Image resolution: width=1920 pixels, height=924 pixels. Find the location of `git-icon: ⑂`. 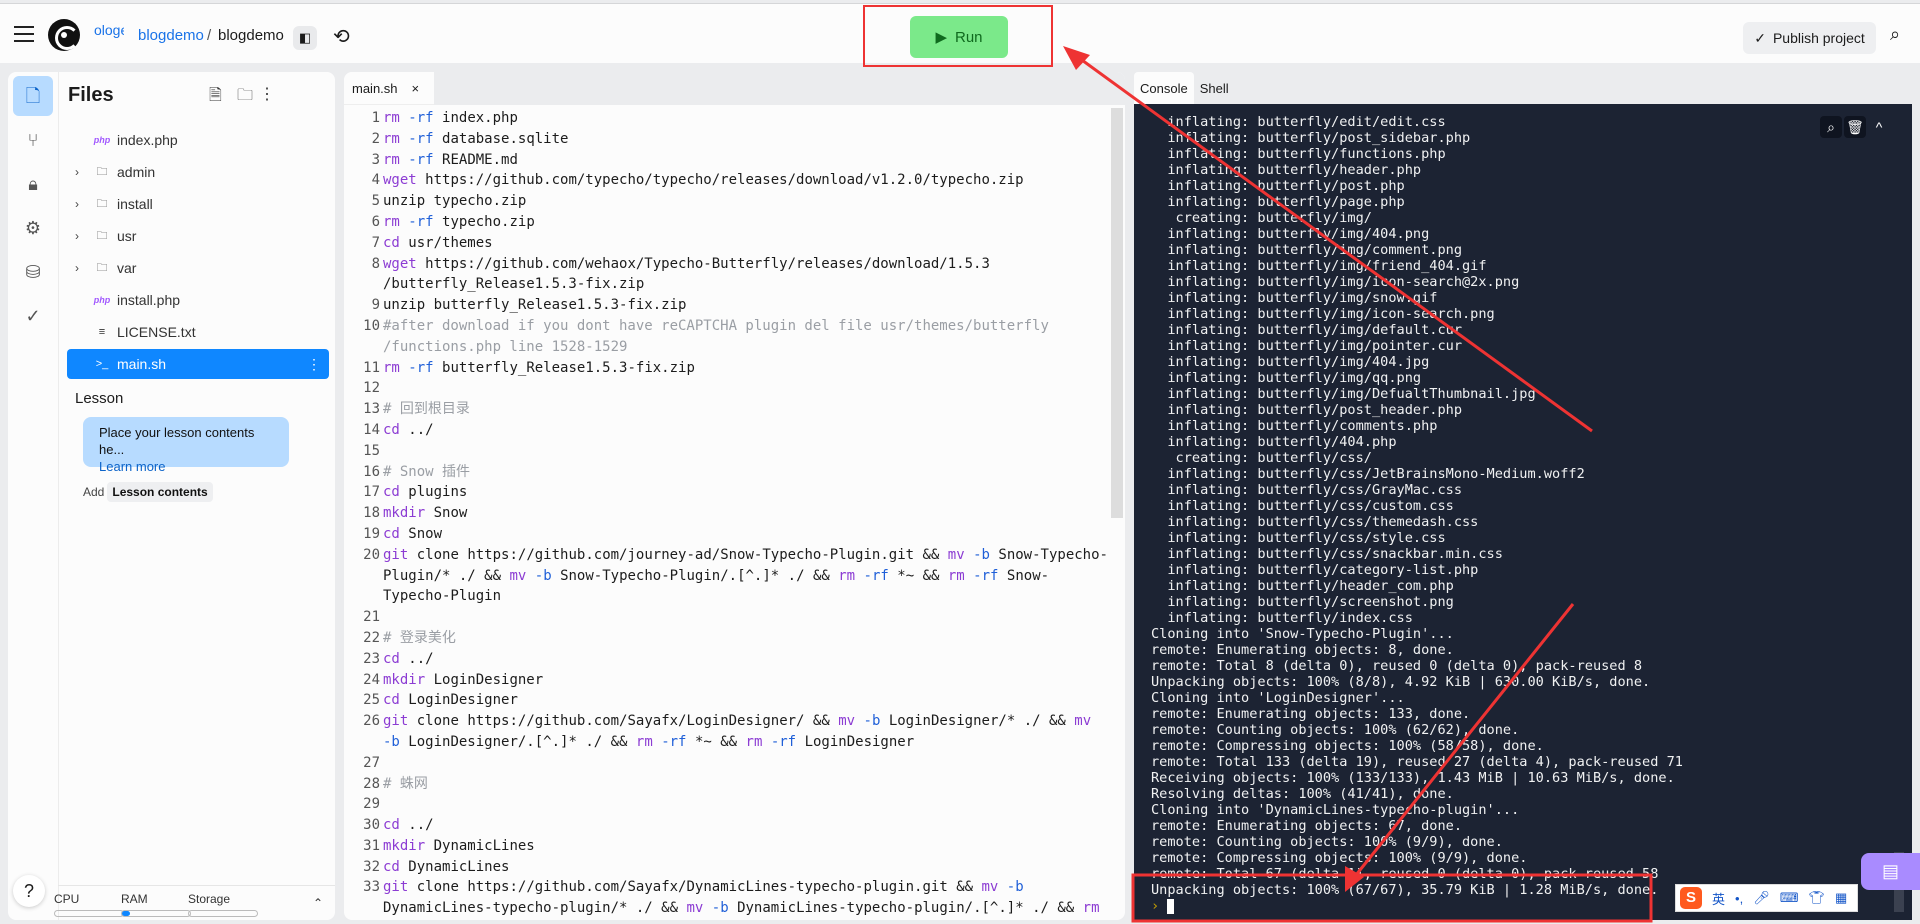

git-icon: ⑂ is located at coordinates (33, 140).